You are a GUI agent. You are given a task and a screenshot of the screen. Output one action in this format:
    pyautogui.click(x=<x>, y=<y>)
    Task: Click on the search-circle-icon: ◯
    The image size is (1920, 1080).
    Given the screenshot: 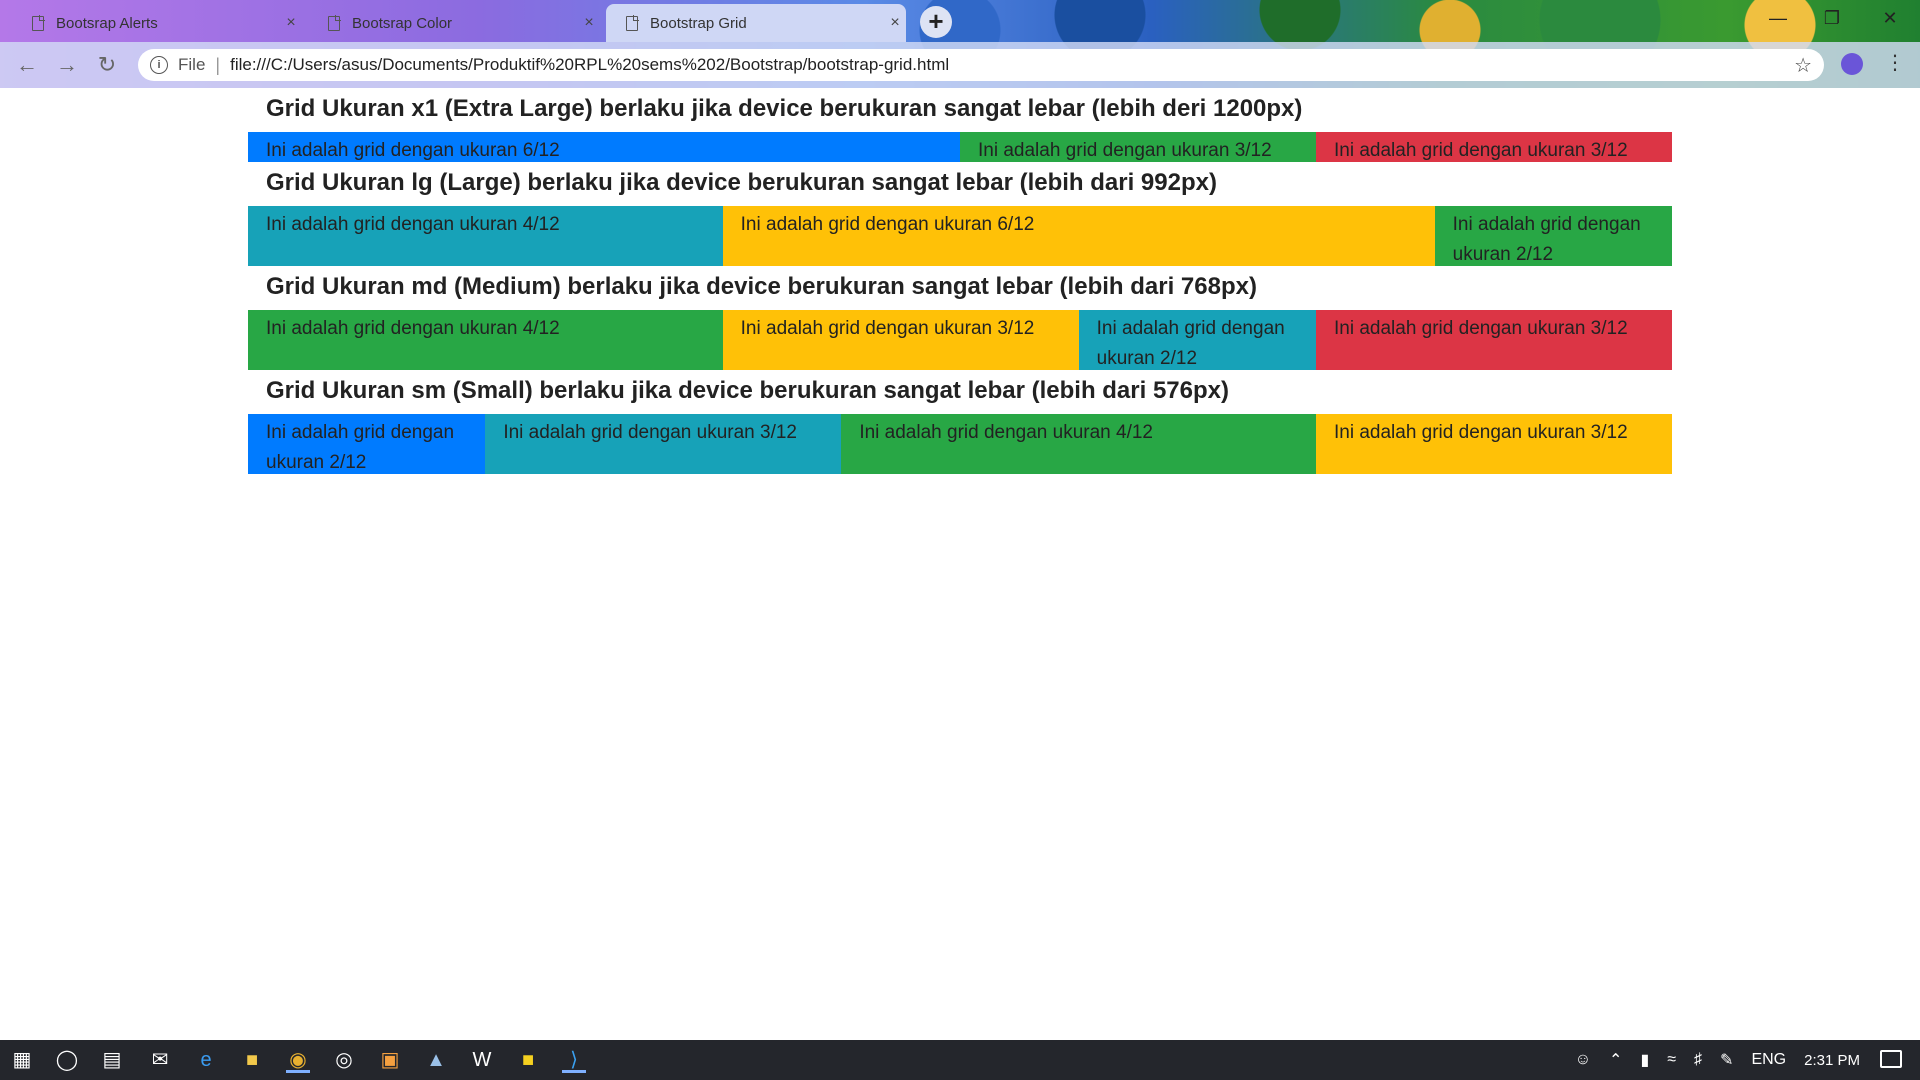 What is the action you would take?
    pyautogui.click(x=67, y=1060)
    